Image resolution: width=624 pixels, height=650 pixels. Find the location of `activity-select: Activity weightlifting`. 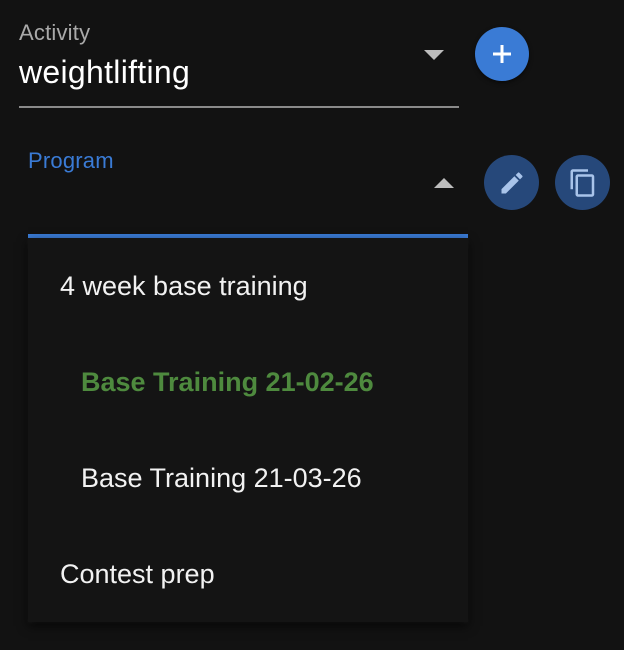

activity-select: Activity weightlifting is located at coordinates (239, 63).